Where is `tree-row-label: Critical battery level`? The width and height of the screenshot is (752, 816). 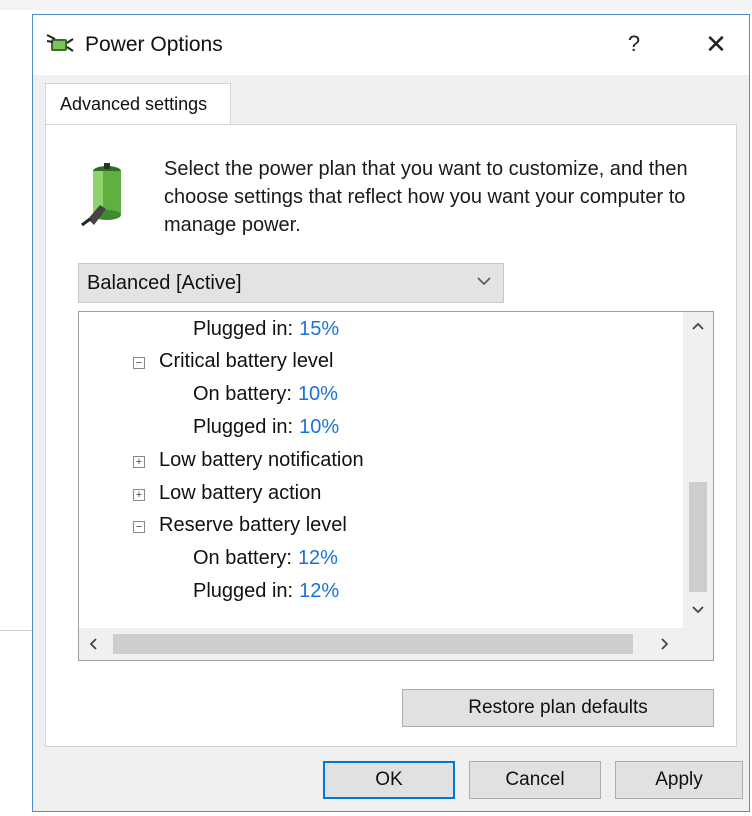
tree-row-label: Critical battery level is located at coordinates (246, 361).